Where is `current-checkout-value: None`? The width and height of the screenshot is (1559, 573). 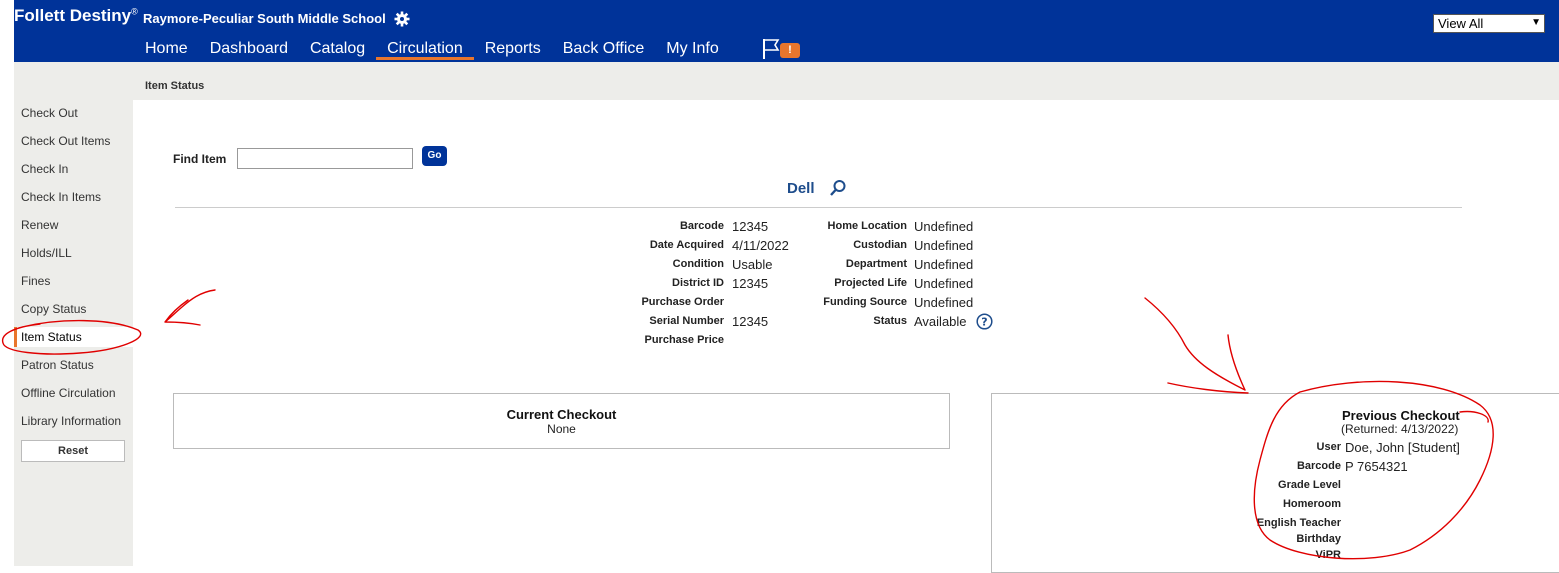 current-checkout-value: None is located at coordinates (561, 429).